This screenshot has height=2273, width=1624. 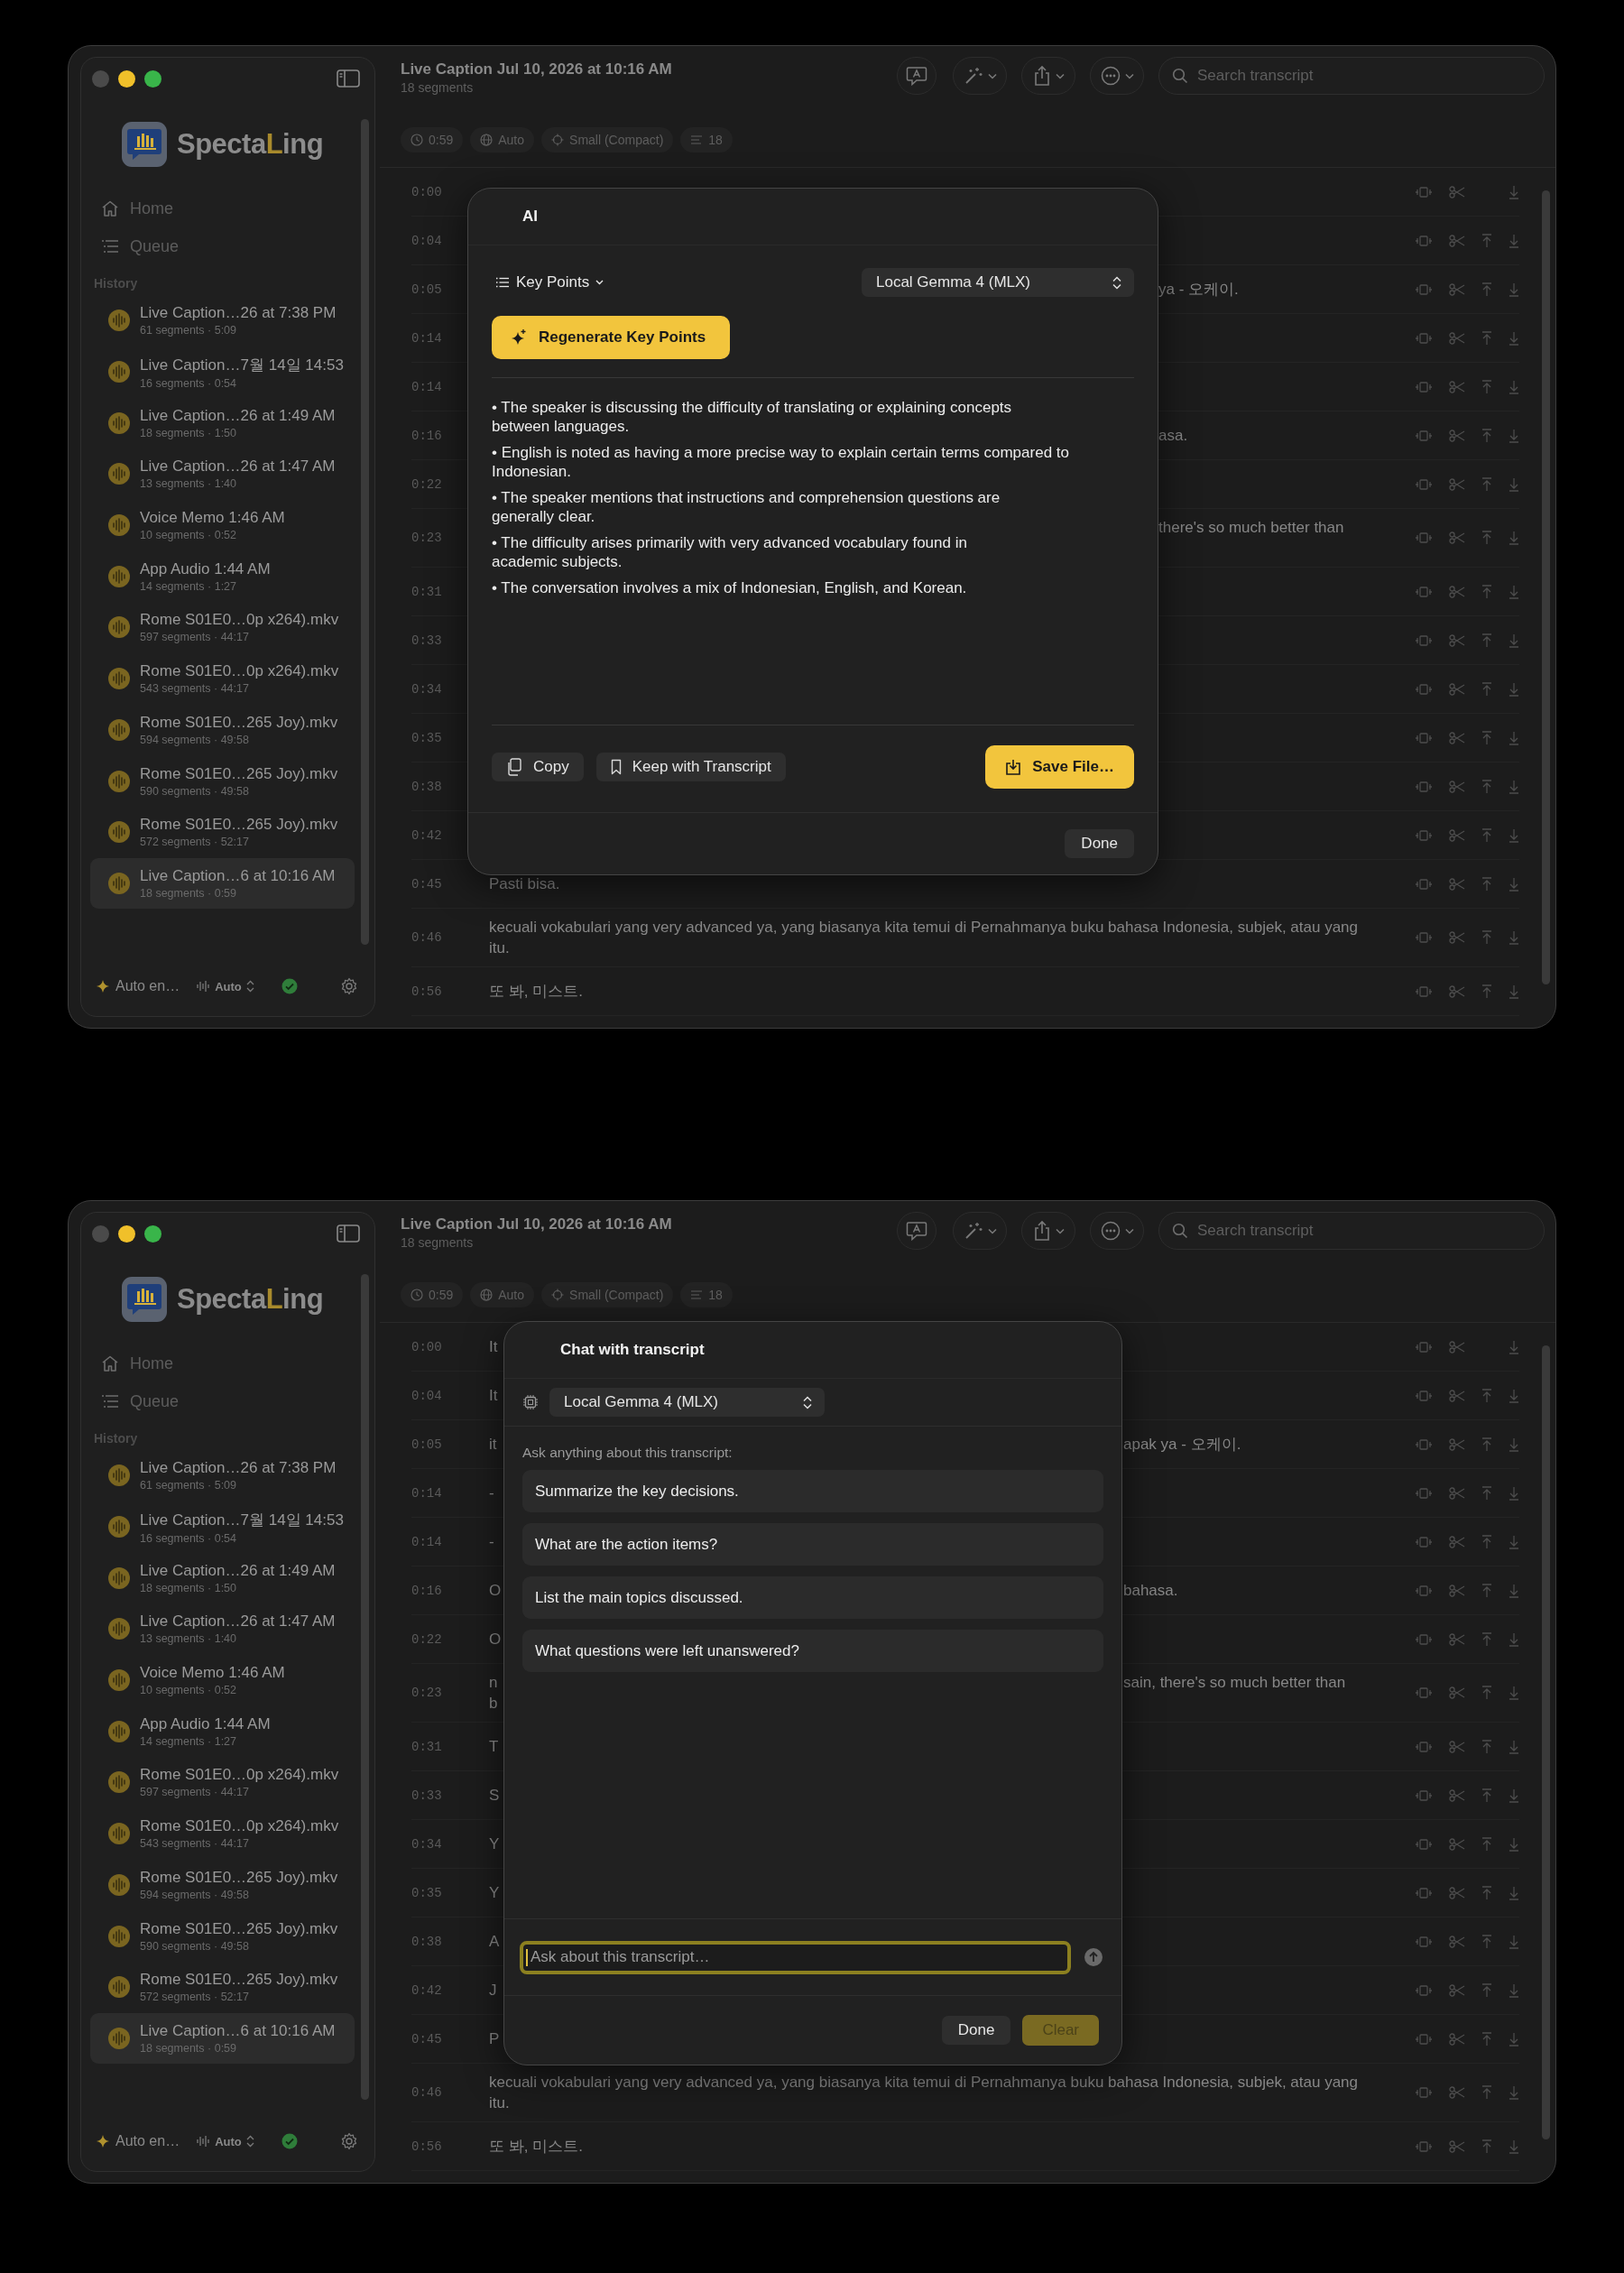 What do you see at coordinates (223, 1475) in the screenshot?
I see `history-item: Live Caption…26 at 7:38 PM 61 segments · 5:09` at bounding box center [223, 1475].